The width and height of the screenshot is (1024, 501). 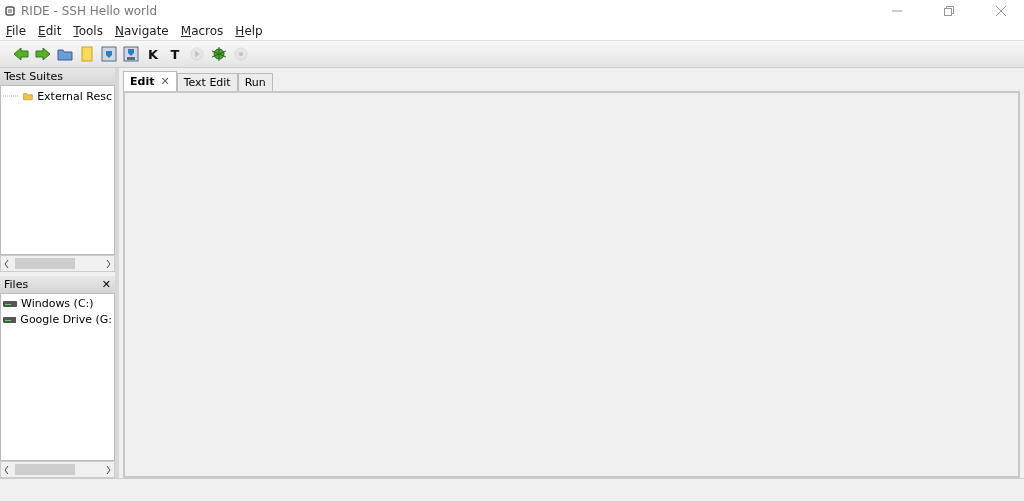 What do you see at coordinates (21, 54) in the screenshot?
I see `back-arrow-icon` at bounding box center [21, 54].